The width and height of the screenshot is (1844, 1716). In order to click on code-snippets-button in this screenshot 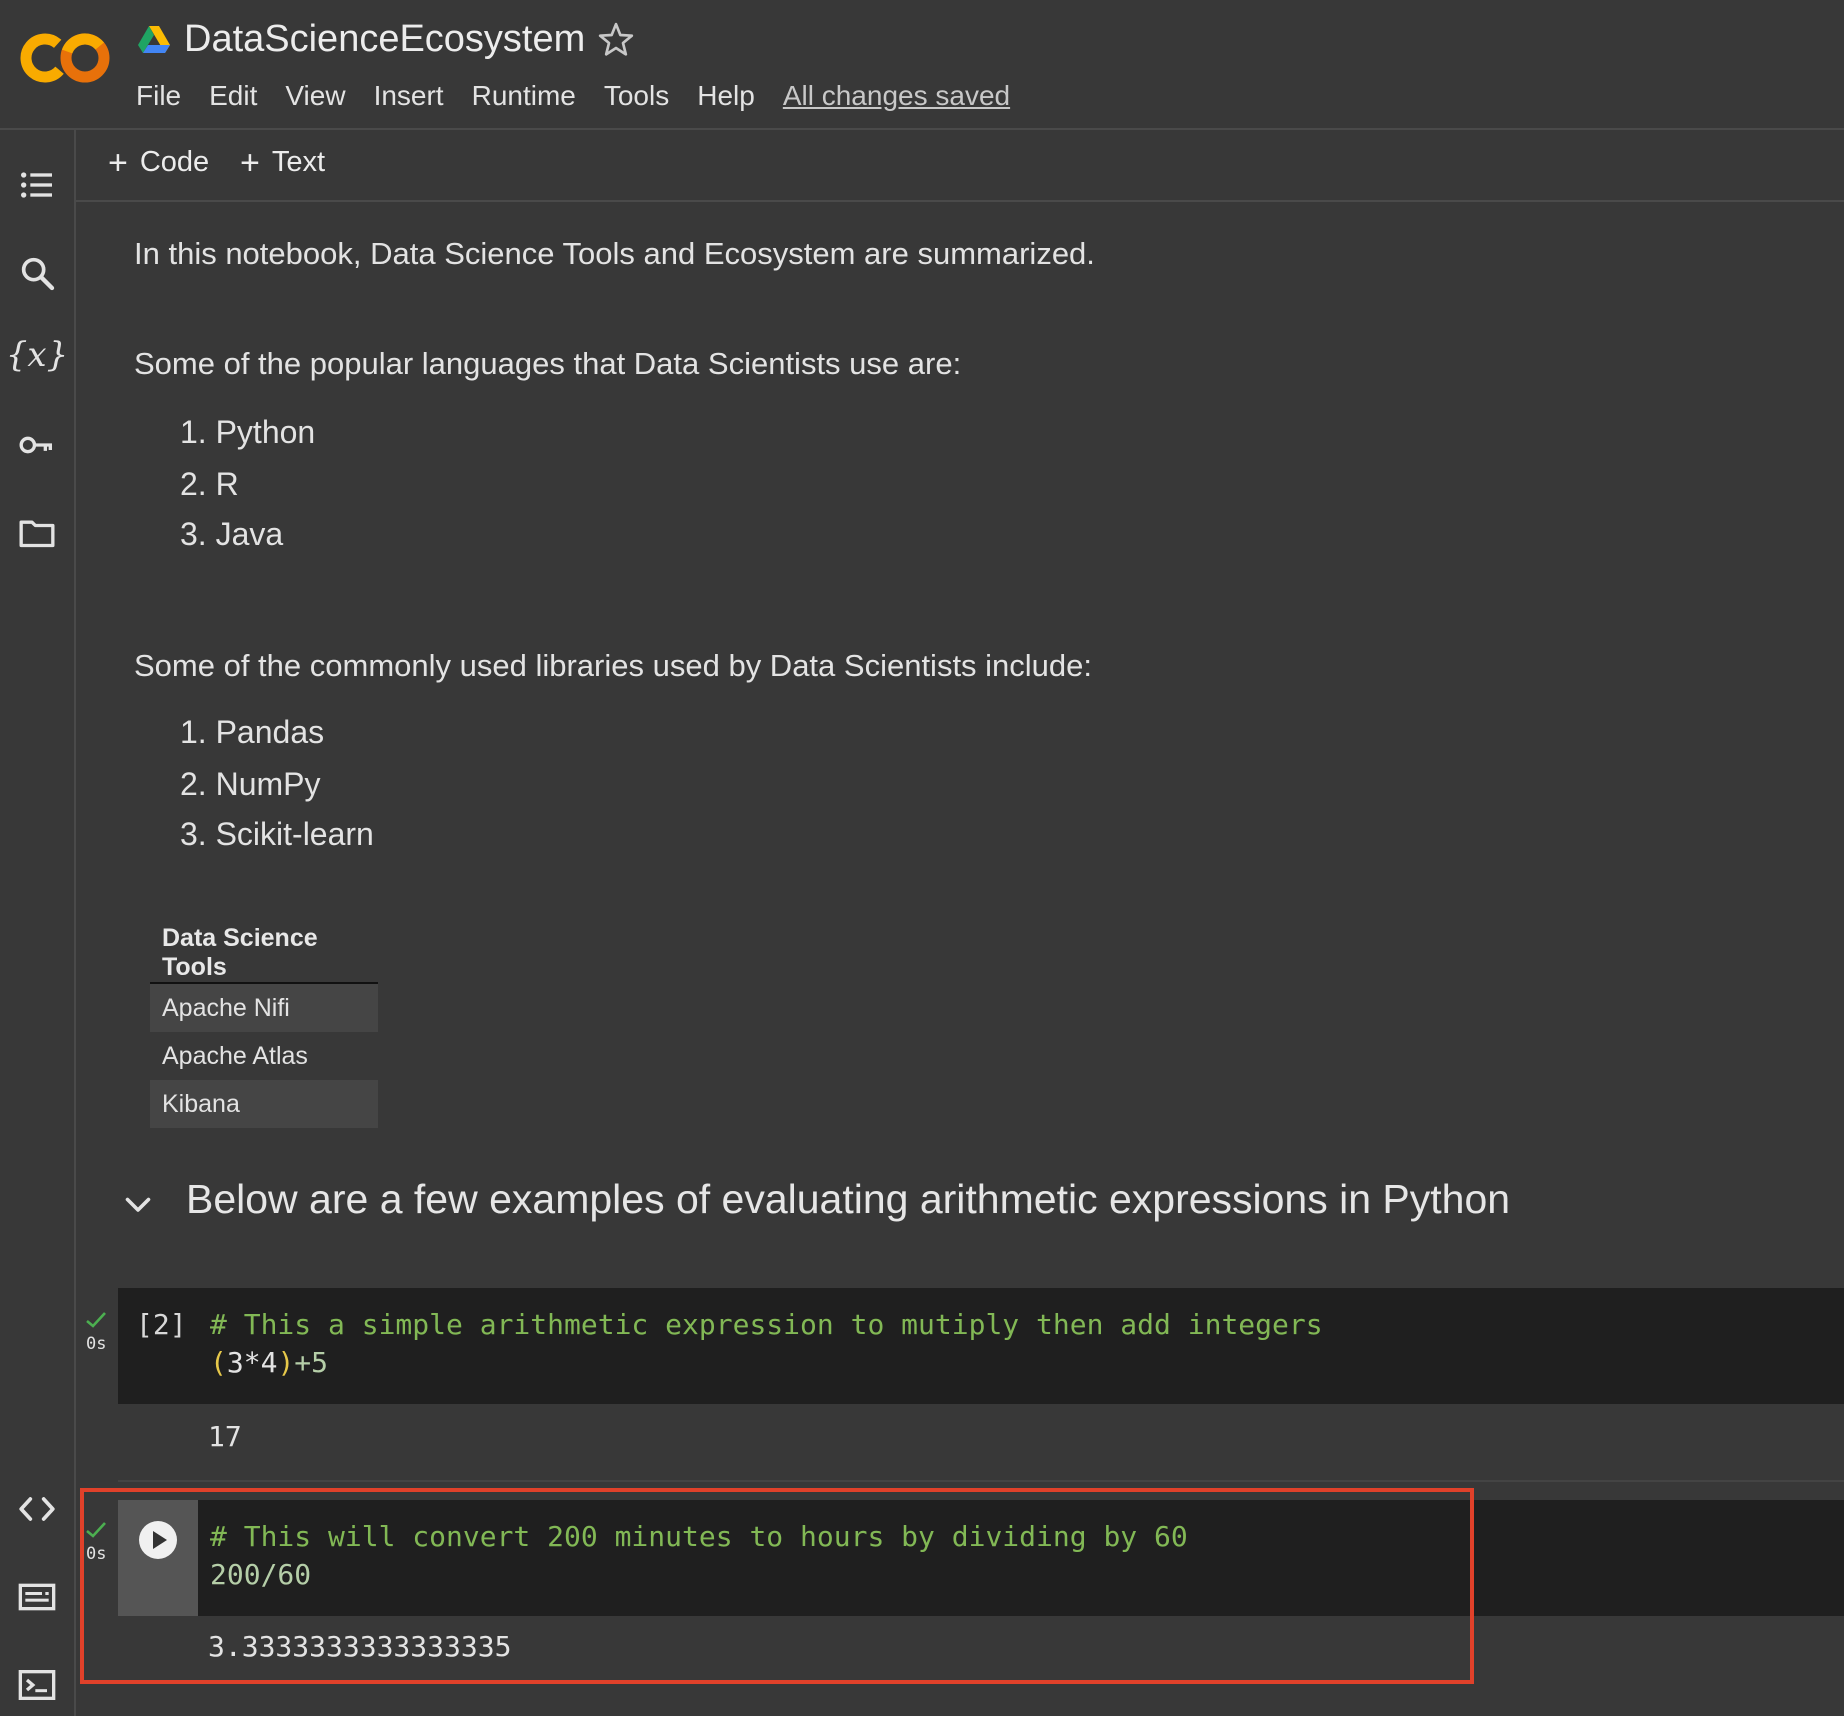, I will do `click(37, 1509)`.